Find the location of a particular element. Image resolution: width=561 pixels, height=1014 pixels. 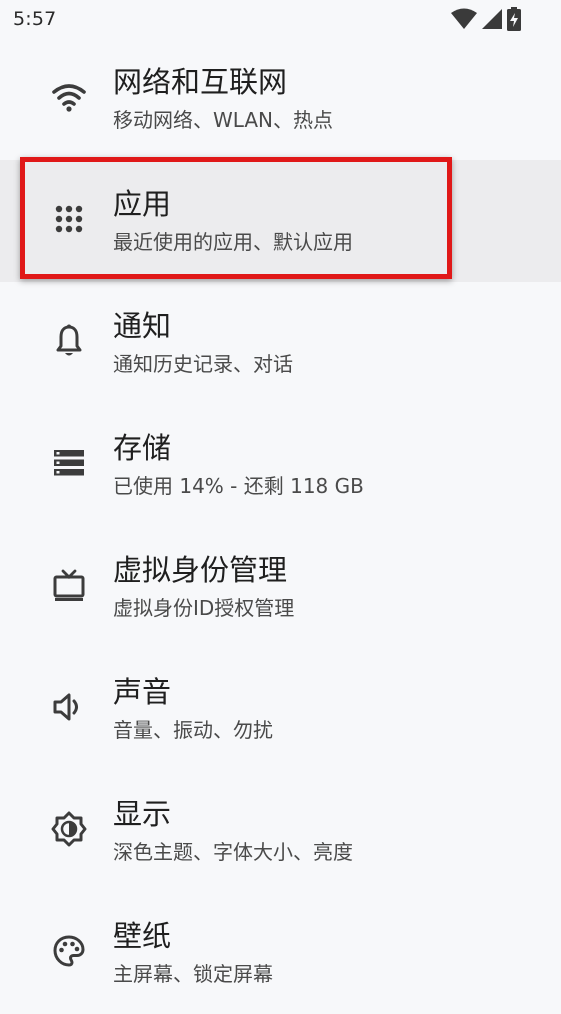

brightness-icon is located at coordinates (69, 829).